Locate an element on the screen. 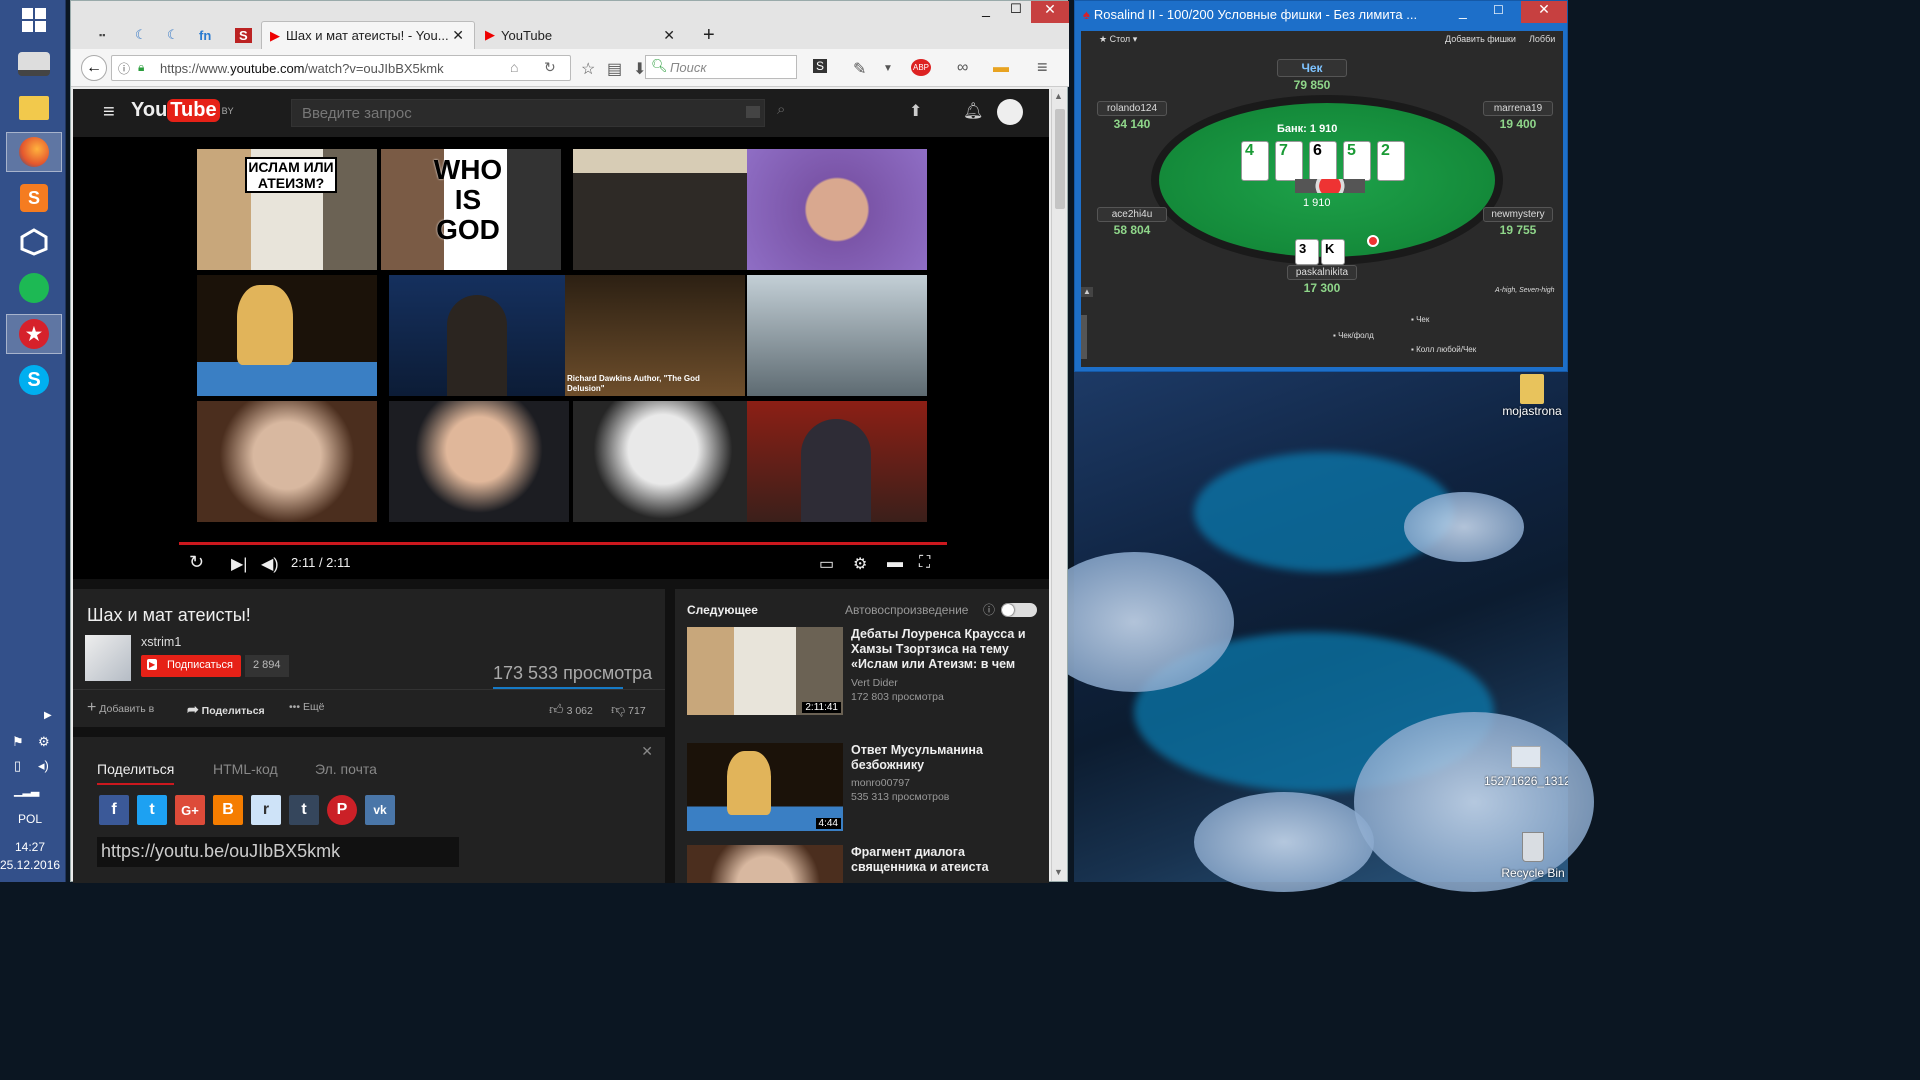 The width and height of the screenshot is (1920, 1080). google-plus-share-icon: G+ is located at coordinates (190, 810).